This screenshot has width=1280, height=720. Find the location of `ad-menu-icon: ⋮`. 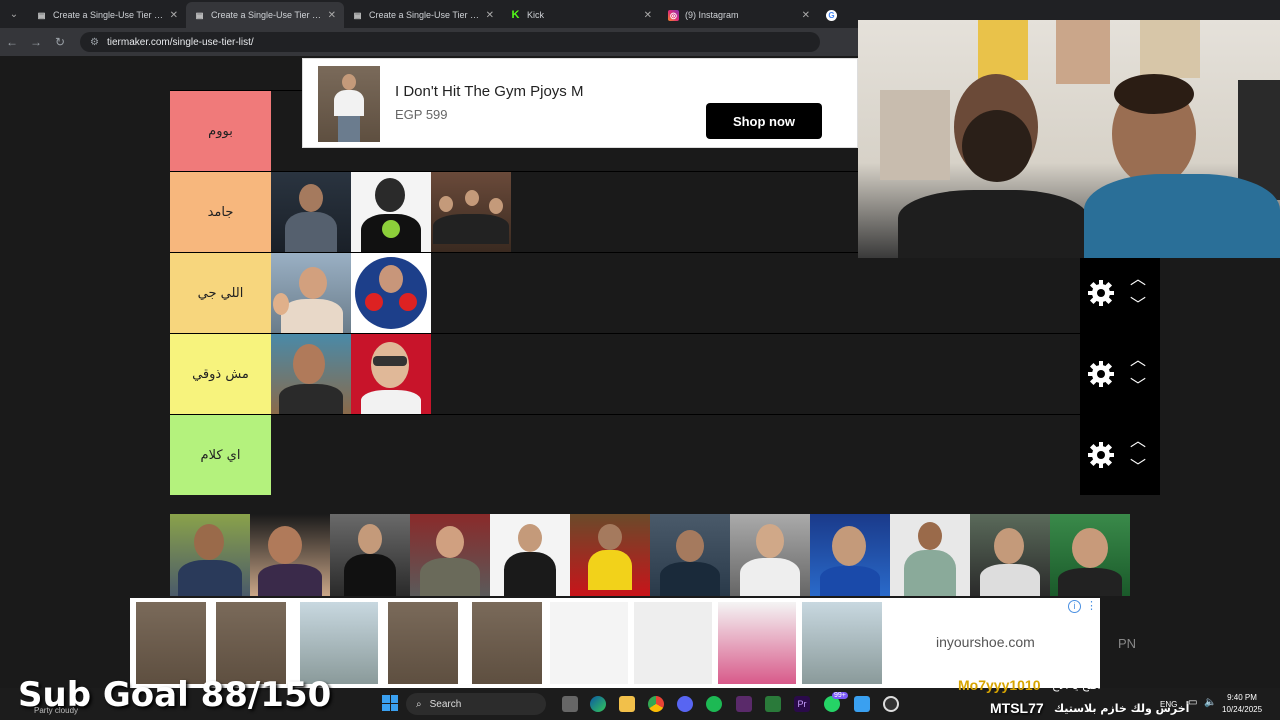

ad-menu-icon: ⋮ is located at coordinates (1091, 605).